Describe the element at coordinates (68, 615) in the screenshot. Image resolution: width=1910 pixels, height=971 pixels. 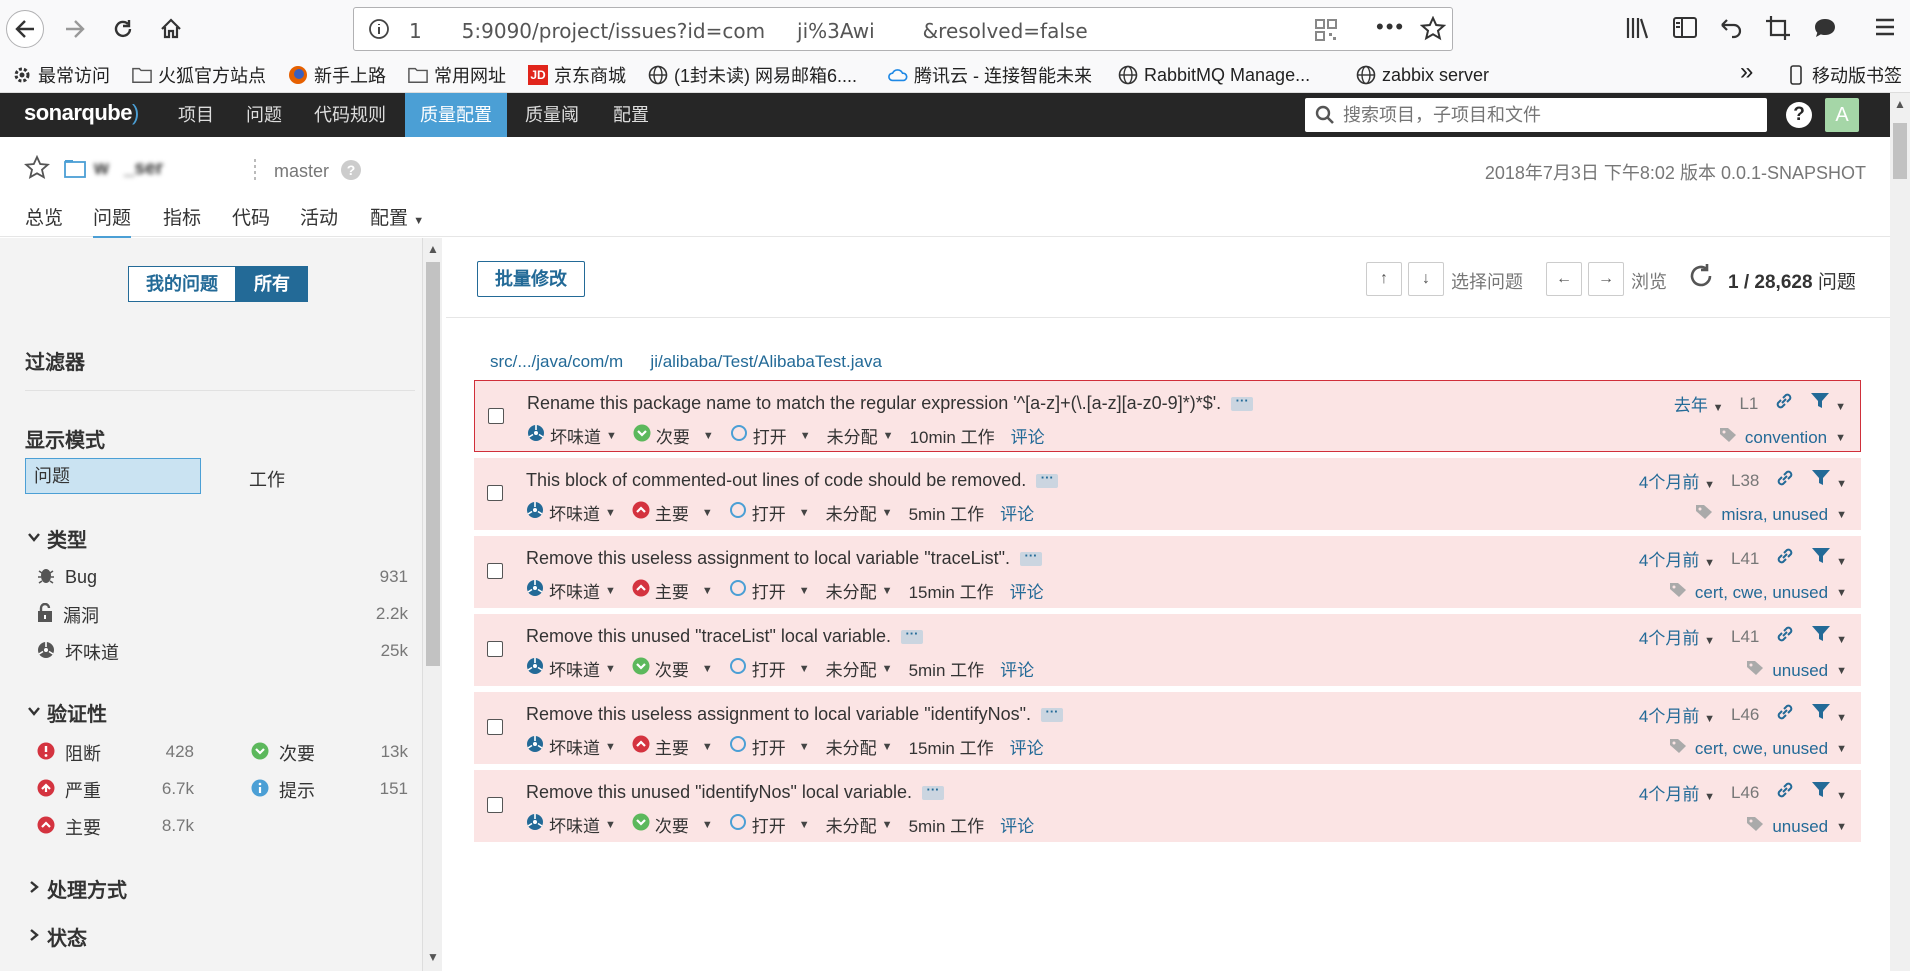
I see `facet-type-vulnerability: 漏洞` at that location.